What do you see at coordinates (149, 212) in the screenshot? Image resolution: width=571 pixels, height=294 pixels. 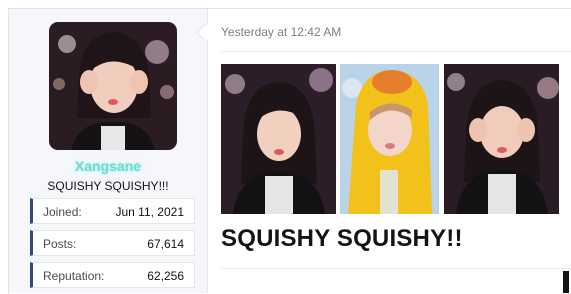 I see `stat-value: Jun 11, 2021` at bounding box center [149, 212].